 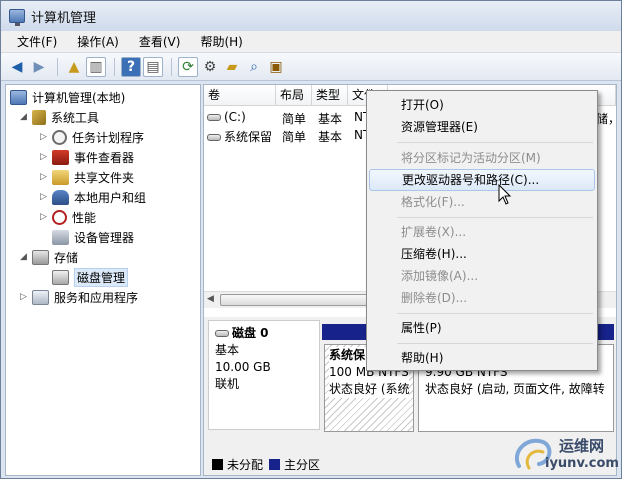 I want to click on computer-icon, so click(x=18, y=97).